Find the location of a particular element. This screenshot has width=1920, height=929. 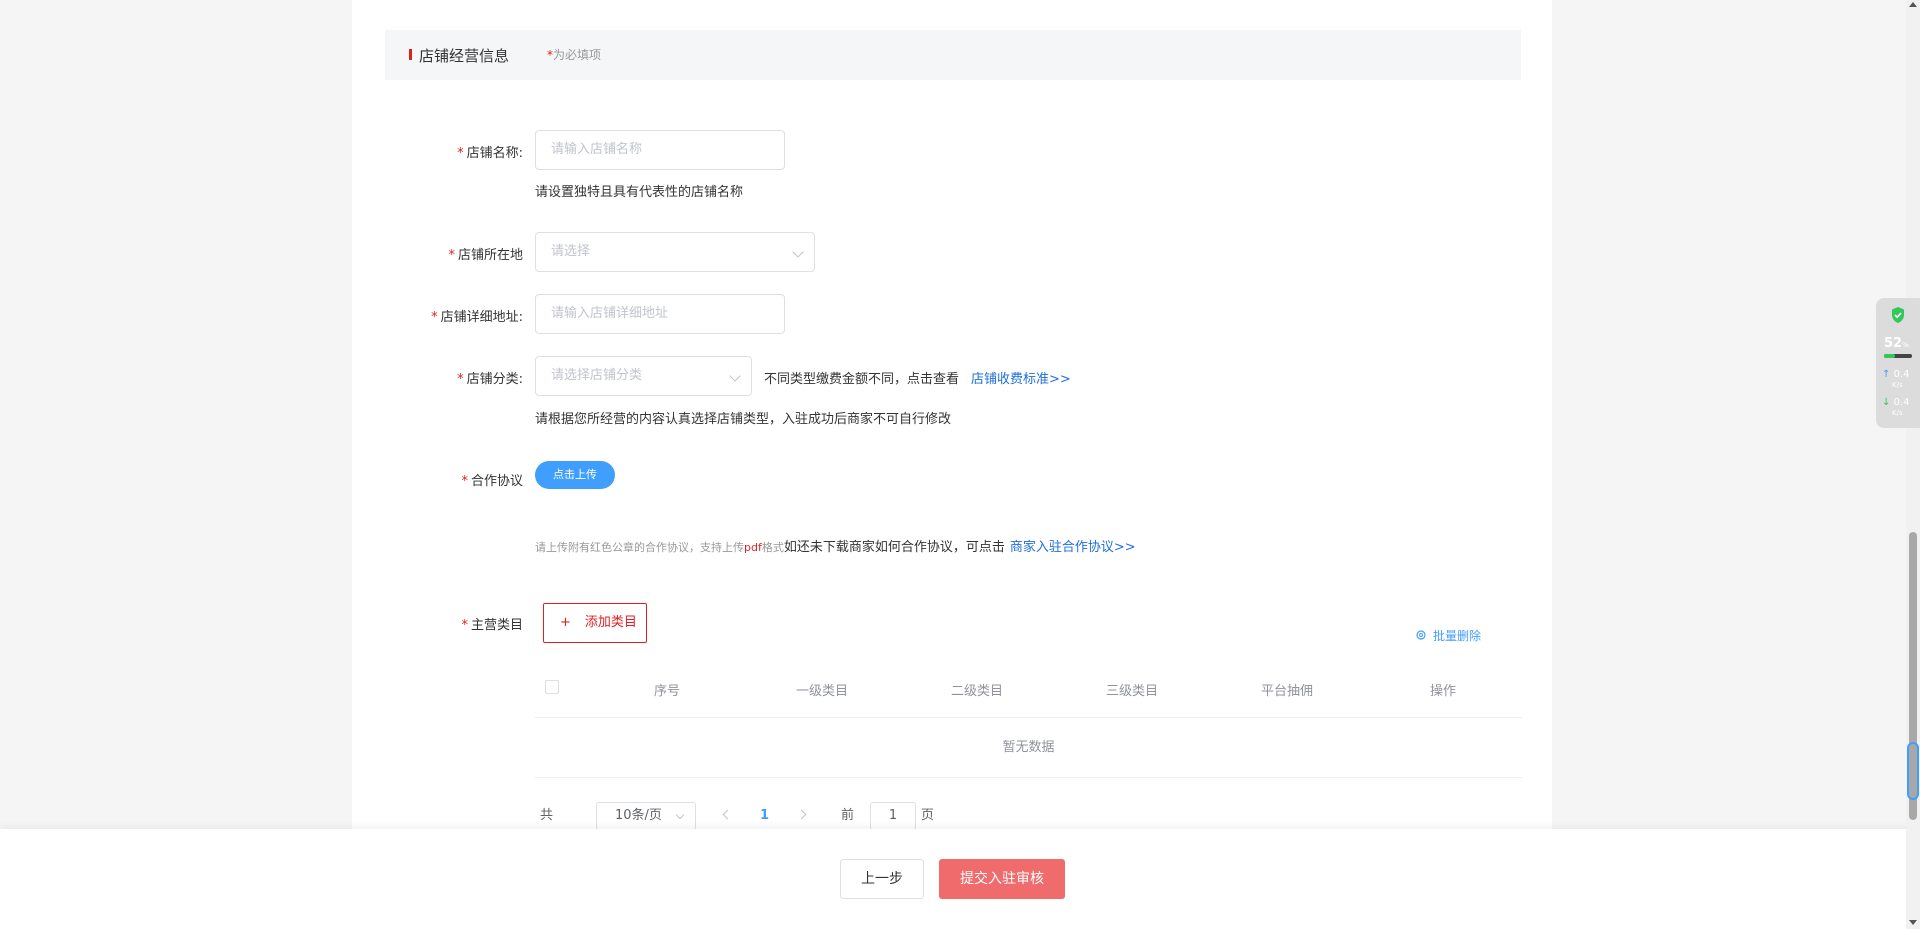

shop-location-select: 请选择 is located at coordinates (675, 252).